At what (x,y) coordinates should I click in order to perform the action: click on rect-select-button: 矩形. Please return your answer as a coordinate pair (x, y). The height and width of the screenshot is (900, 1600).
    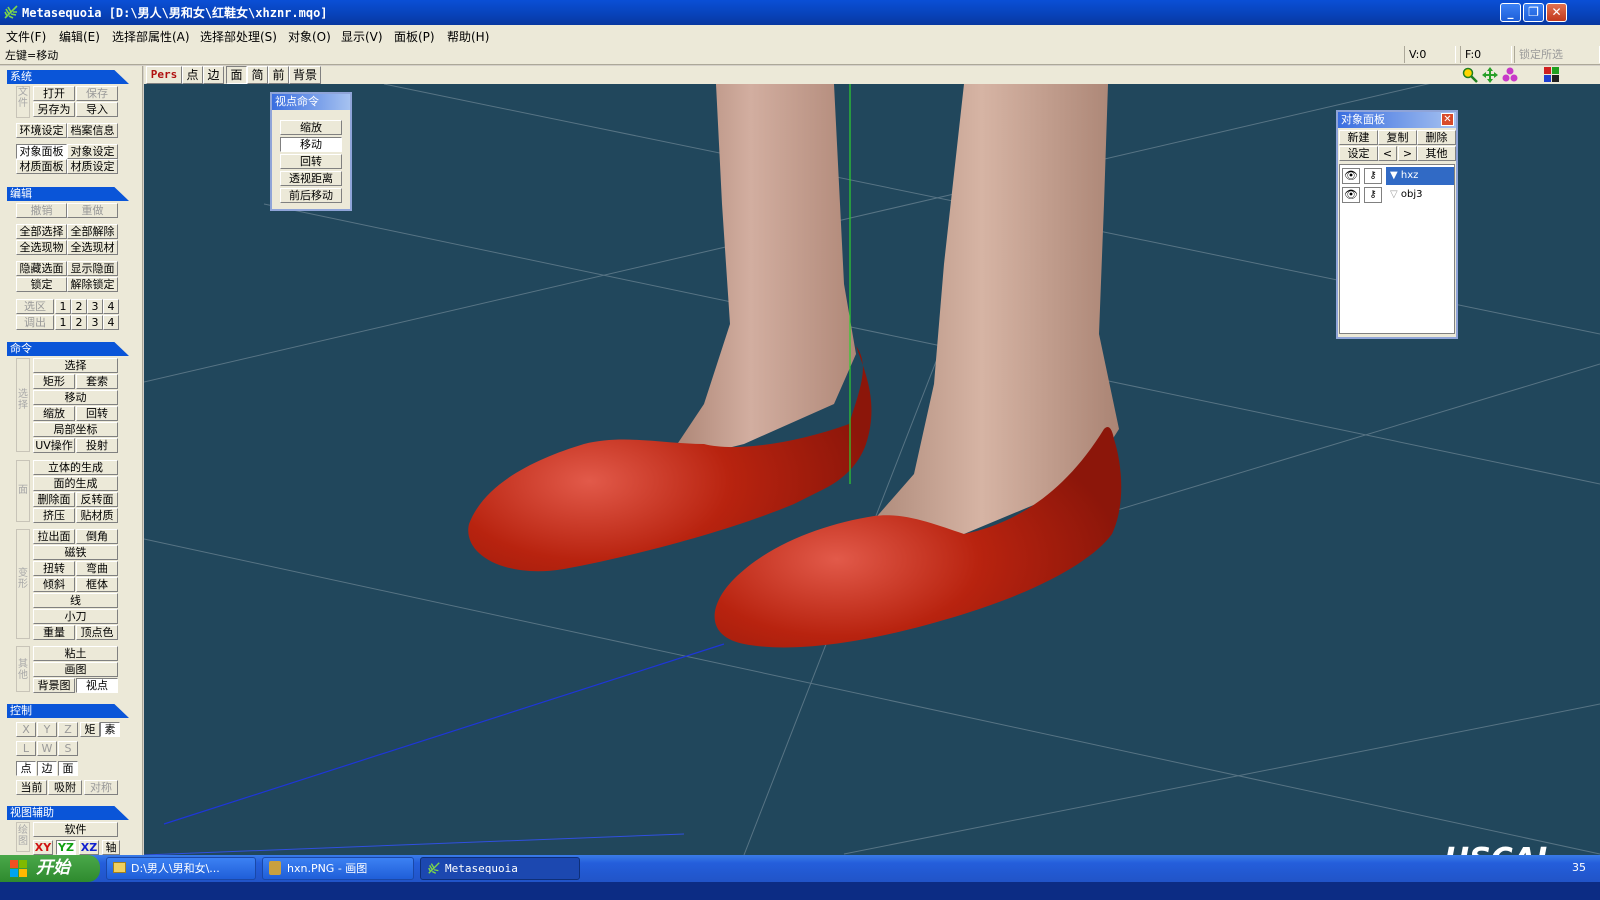
    Looking at the image, I should click on (54, 381).